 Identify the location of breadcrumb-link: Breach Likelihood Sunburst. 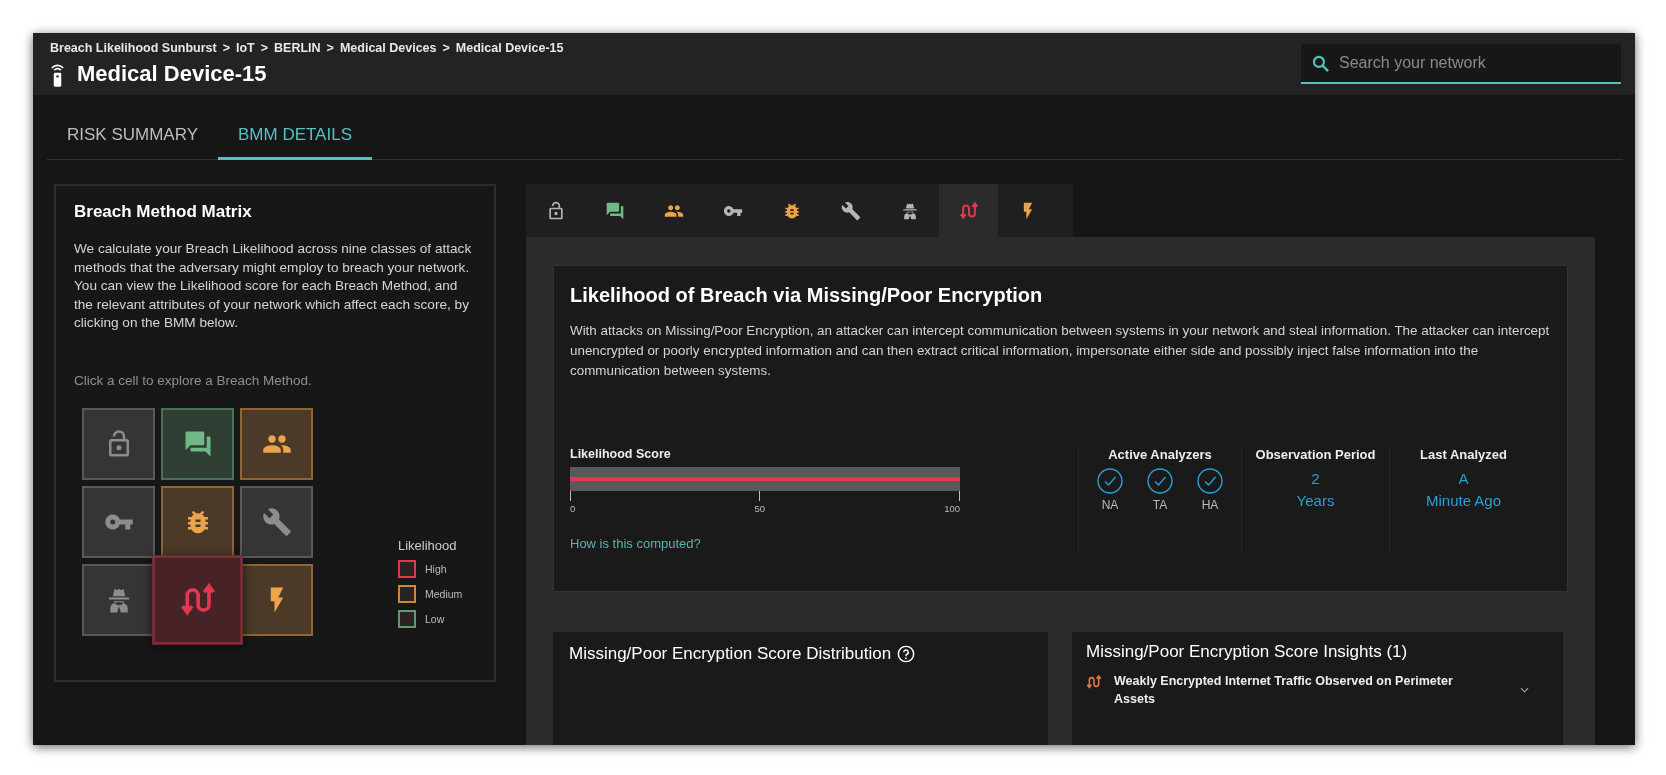
(133, 48).